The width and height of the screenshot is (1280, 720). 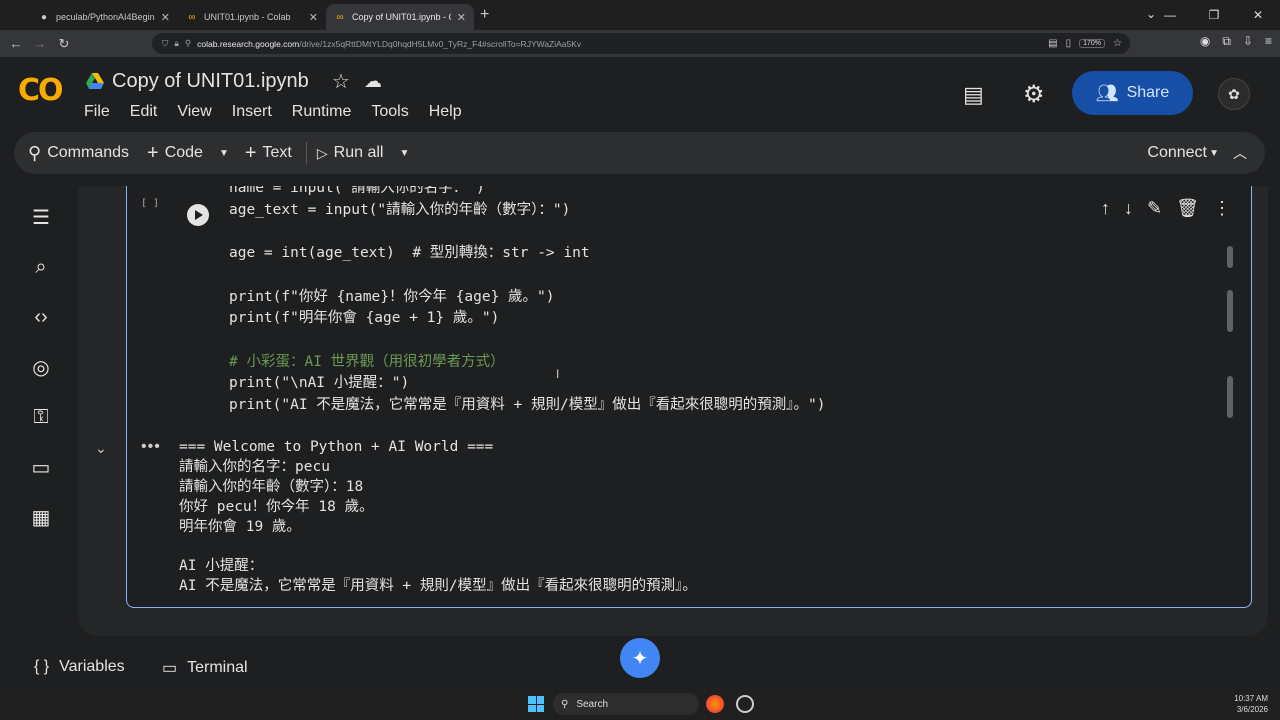 What do you see at coordinates (150, 203) in the screenshot?
I see `execution-count: [ ]` at bounding box center [150, 203].